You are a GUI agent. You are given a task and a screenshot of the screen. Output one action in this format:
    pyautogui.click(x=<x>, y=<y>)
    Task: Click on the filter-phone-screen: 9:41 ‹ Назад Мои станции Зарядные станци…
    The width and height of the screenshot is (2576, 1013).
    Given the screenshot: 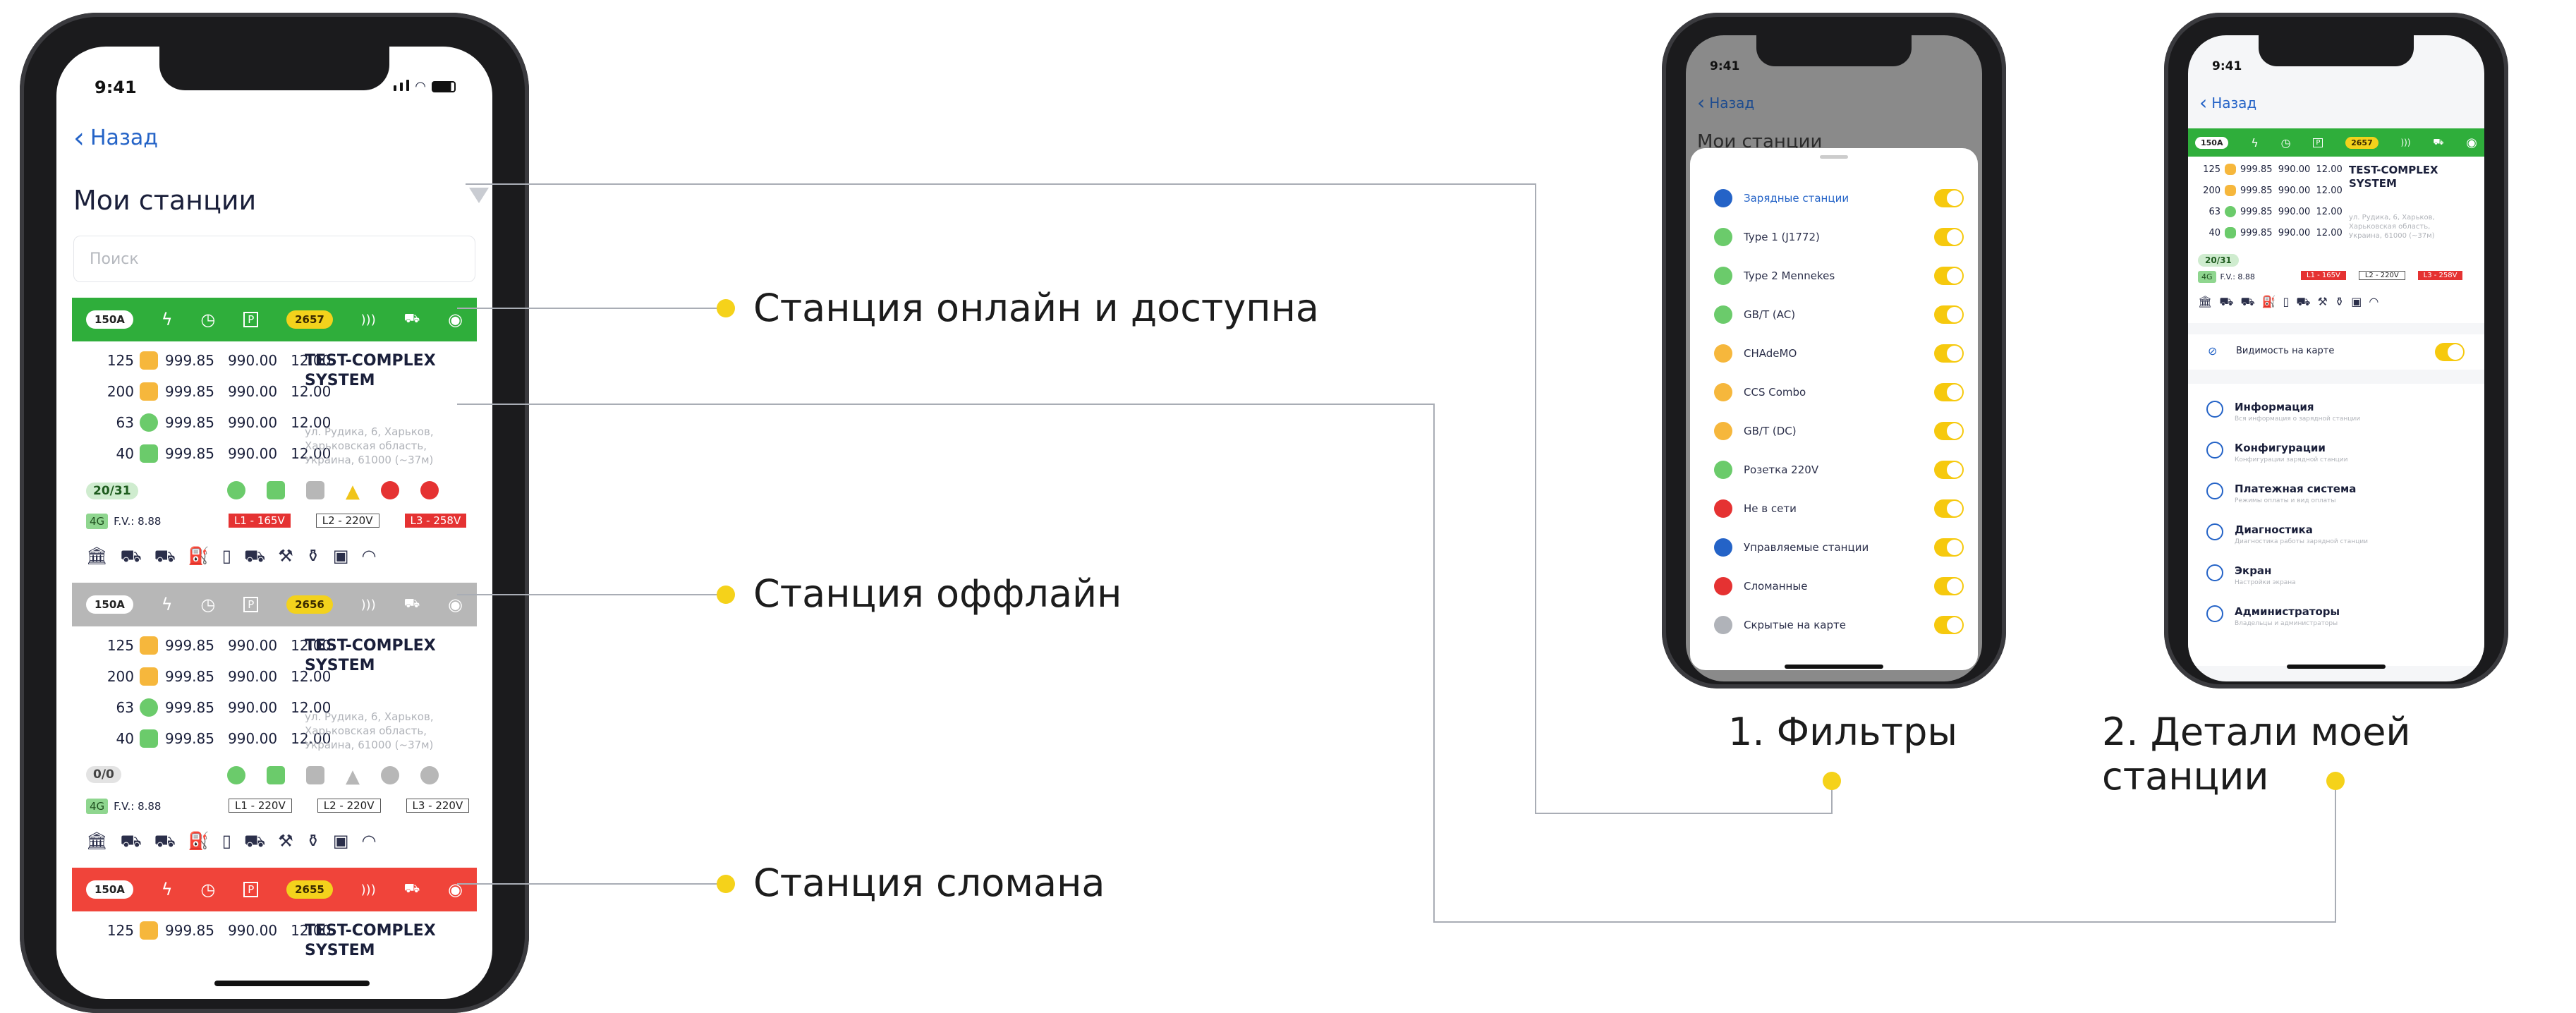 What is the action you would take?
    pyautogui.click(x=1834, y=358)
    